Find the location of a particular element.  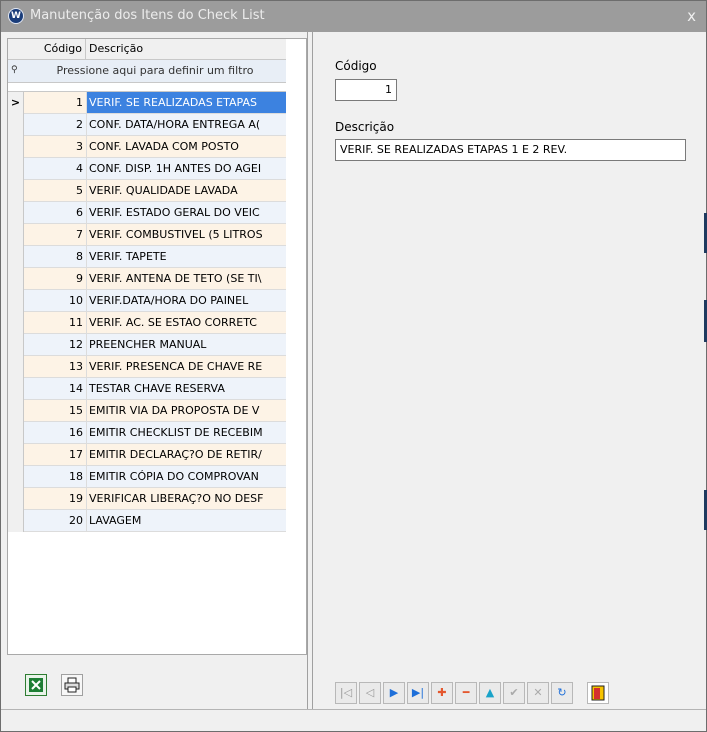

cell-descricao: VERIF. QUALIDADE LAVADA is located at coordinates (186, 190).